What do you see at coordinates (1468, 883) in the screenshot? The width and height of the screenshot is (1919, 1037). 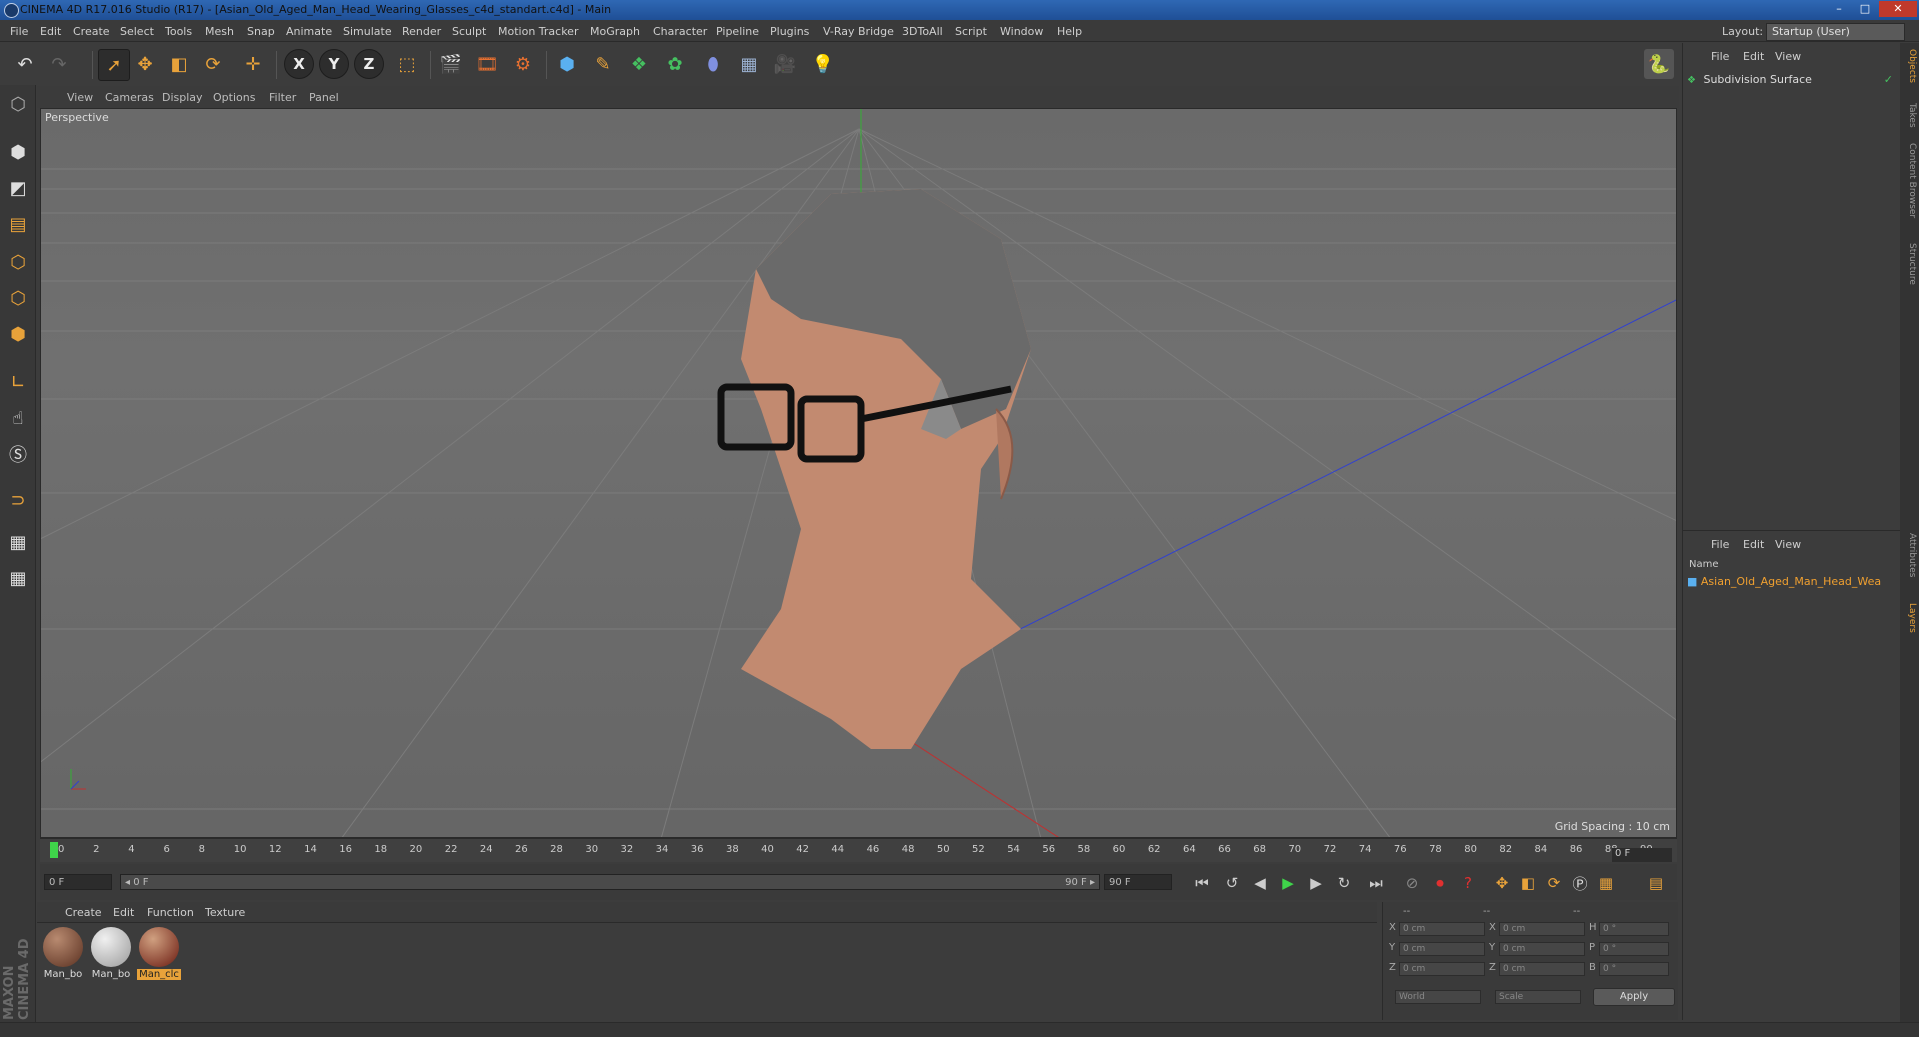 I see `autokey-icon: ?` at bounding box center [1468, 883].